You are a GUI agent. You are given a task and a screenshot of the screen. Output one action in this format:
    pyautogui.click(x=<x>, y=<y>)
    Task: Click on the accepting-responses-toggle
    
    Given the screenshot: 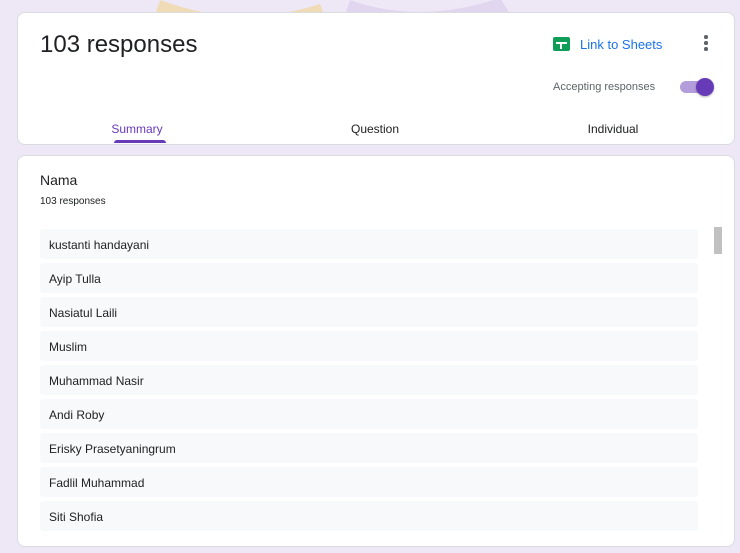 What is the action you would take?
    pyautogui.click(x=697, y=87)
    